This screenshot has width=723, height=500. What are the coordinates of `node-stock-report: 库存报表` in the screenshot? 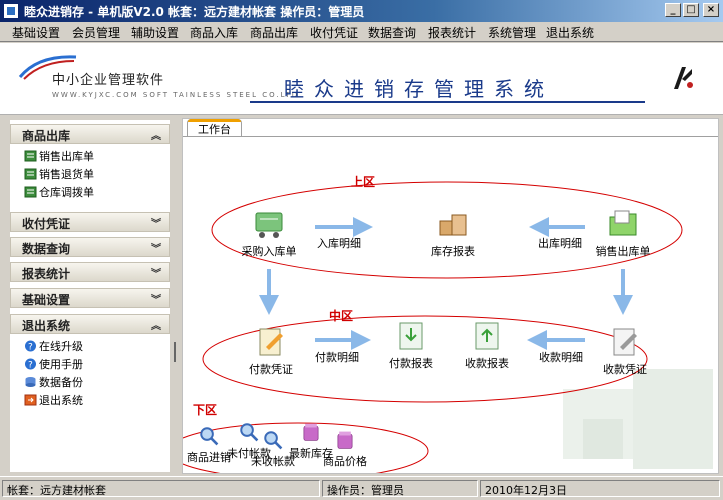 It's located at (453, 233).